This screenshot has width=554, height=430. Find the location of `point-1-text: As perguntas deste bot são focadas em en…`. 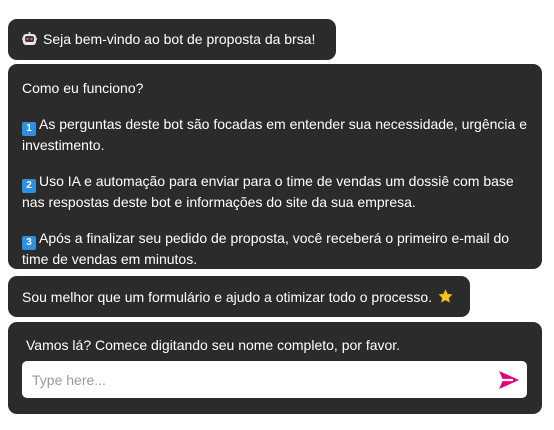

point-1-text: As perguntas deste bot são focadas em en… is located at coordinates (274, 134).